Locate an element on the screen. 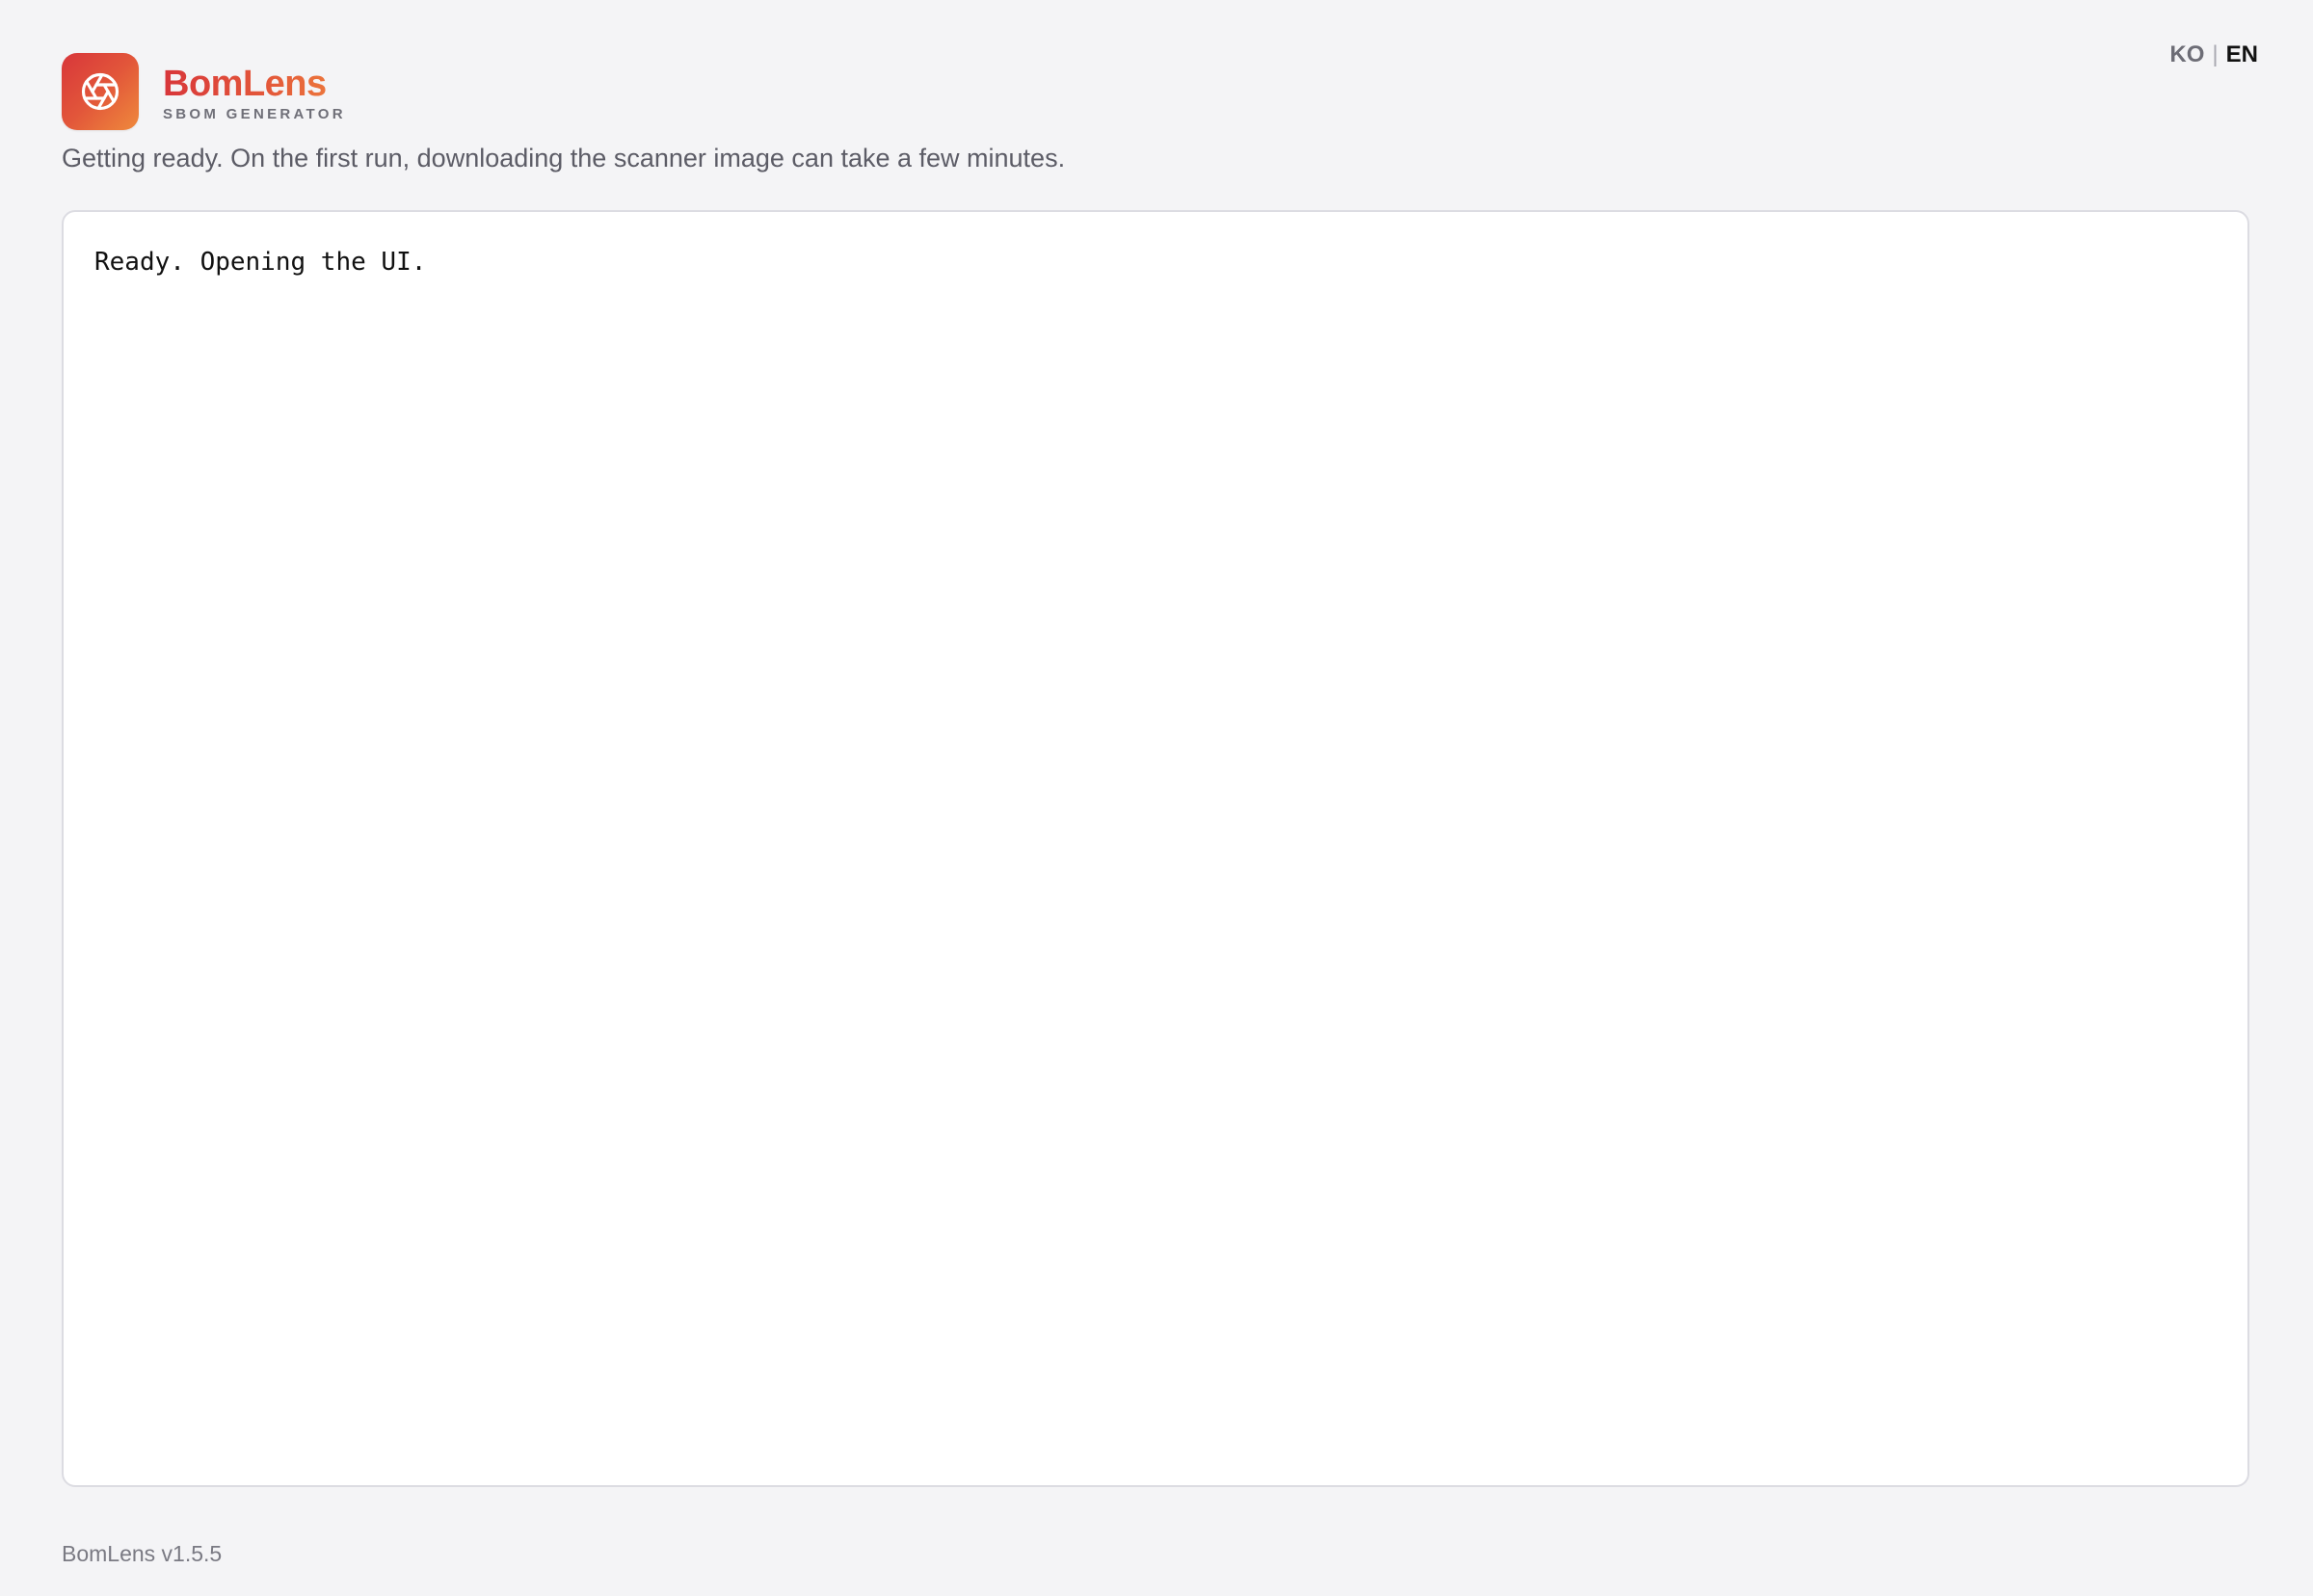 The width and height of the screenshot is (2313, 1596). language-option-en: EN is located at coordinates (2242, 54).